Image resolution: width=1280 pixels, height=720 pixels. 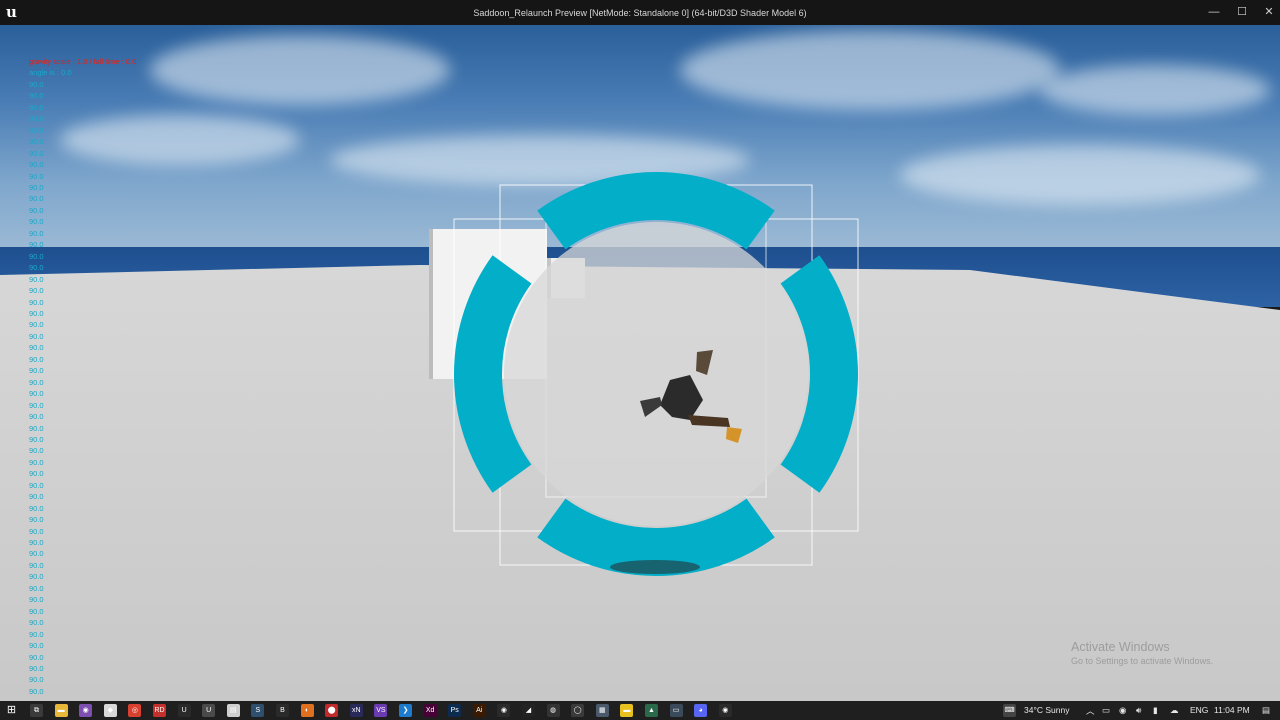 I want to click on visual-studio-icon: VS, so click(x=381, y=710).